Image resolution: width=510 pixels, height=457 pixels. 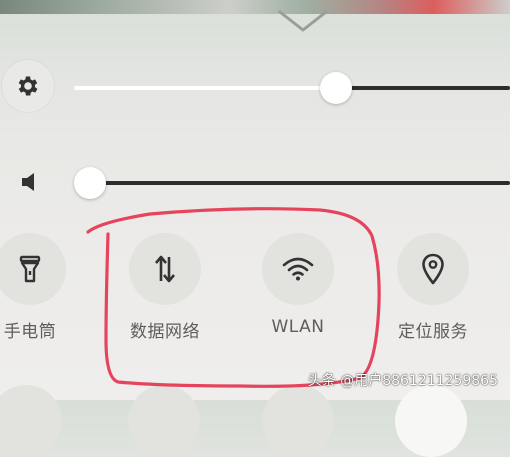 What do you see at coordinates (303, 21) in the screenshot?
I see `collapse-chevron-icon` at bounding box center [303, 21].